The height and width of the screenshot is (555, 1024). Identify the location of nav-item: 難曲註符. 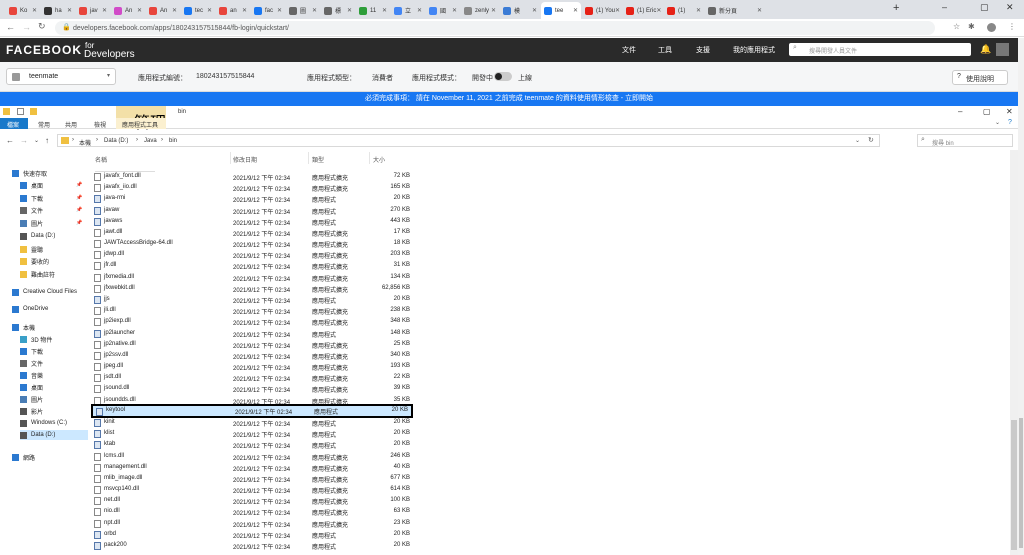
(37, 274).